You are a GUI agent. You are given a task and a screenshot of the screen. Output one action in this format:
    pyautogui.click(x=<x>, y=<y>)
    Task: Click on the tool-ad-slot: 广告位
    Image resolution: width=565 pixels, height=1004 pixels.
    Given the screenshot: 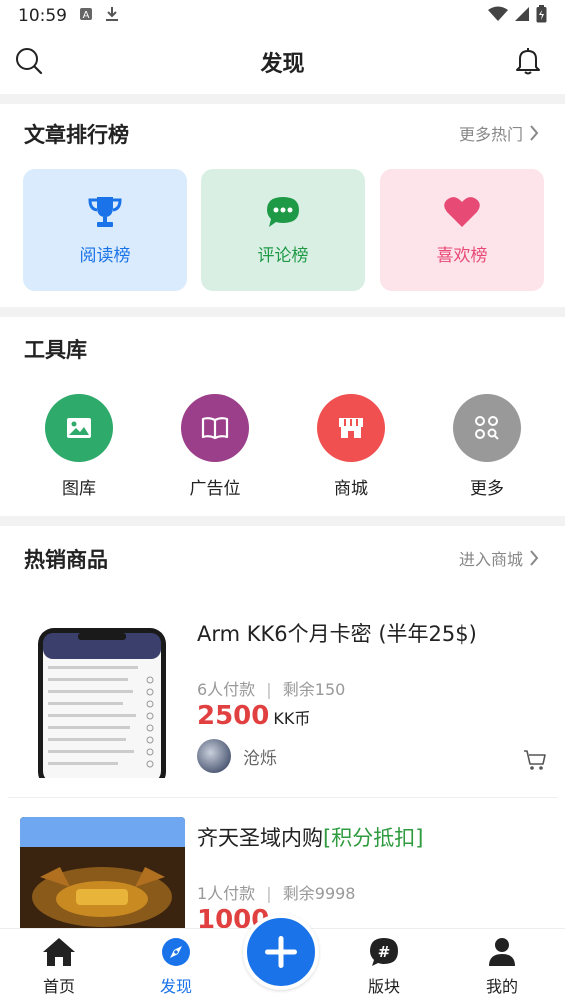 What is the action you would take?
    pyautogui.click(x=215, y=446)
    